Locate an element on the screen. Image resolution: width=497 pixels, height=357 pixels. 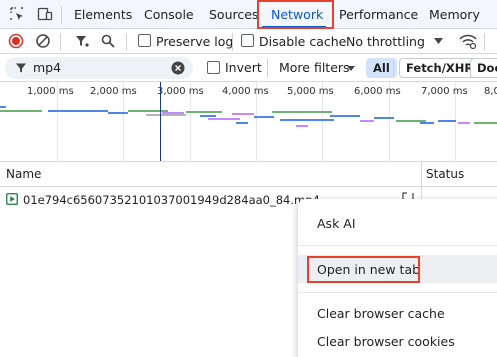
filter-input-value: mp4 is located at coordinates (47, 67).